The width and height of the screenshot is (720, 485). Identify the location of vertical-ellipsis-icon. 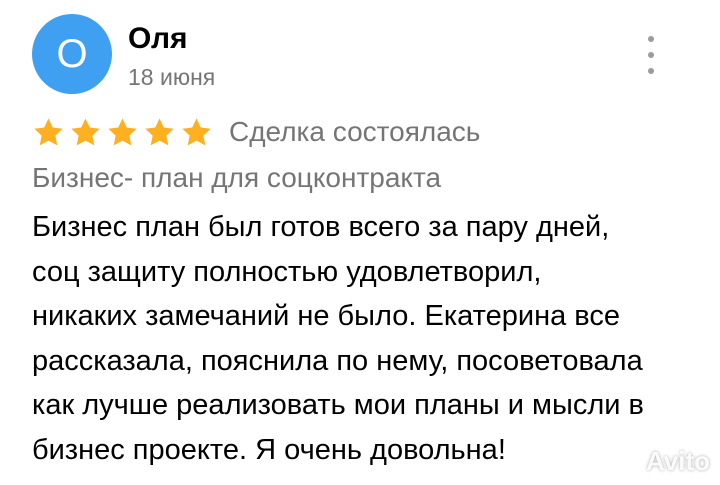
(651, 39).